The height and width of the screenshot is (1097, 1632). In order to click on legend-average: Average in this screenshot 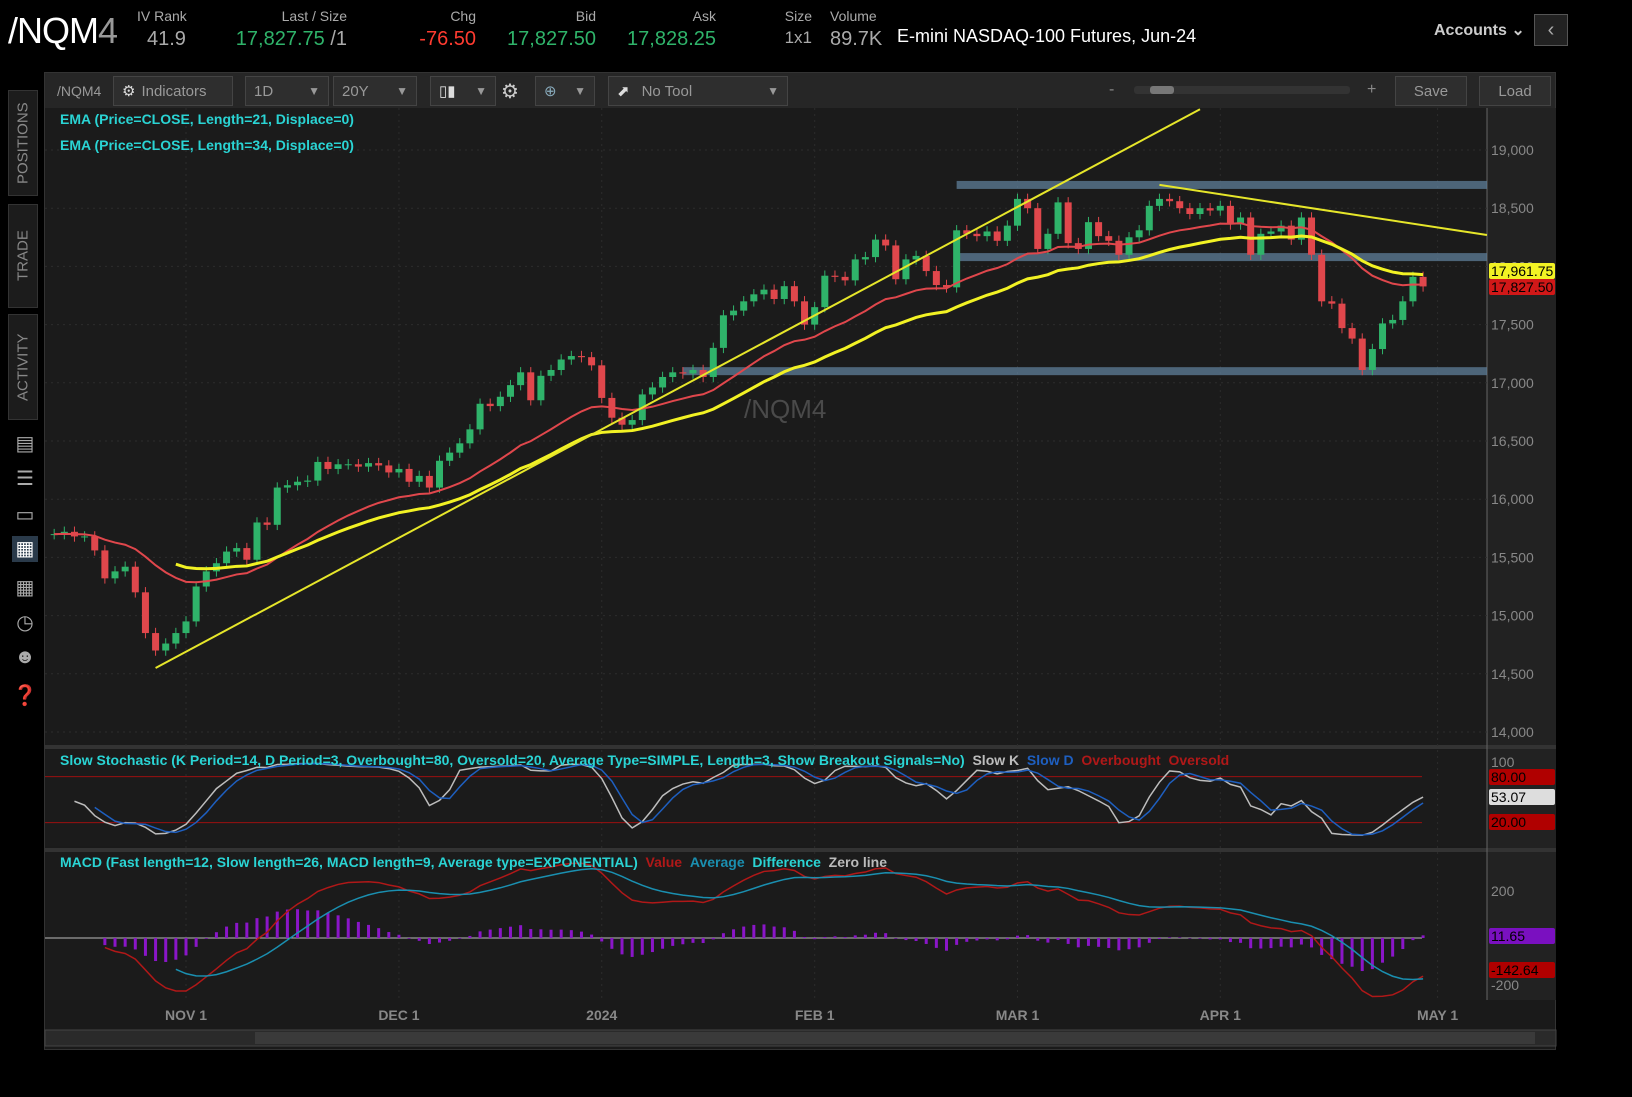, I will do `click(717, 862)`.